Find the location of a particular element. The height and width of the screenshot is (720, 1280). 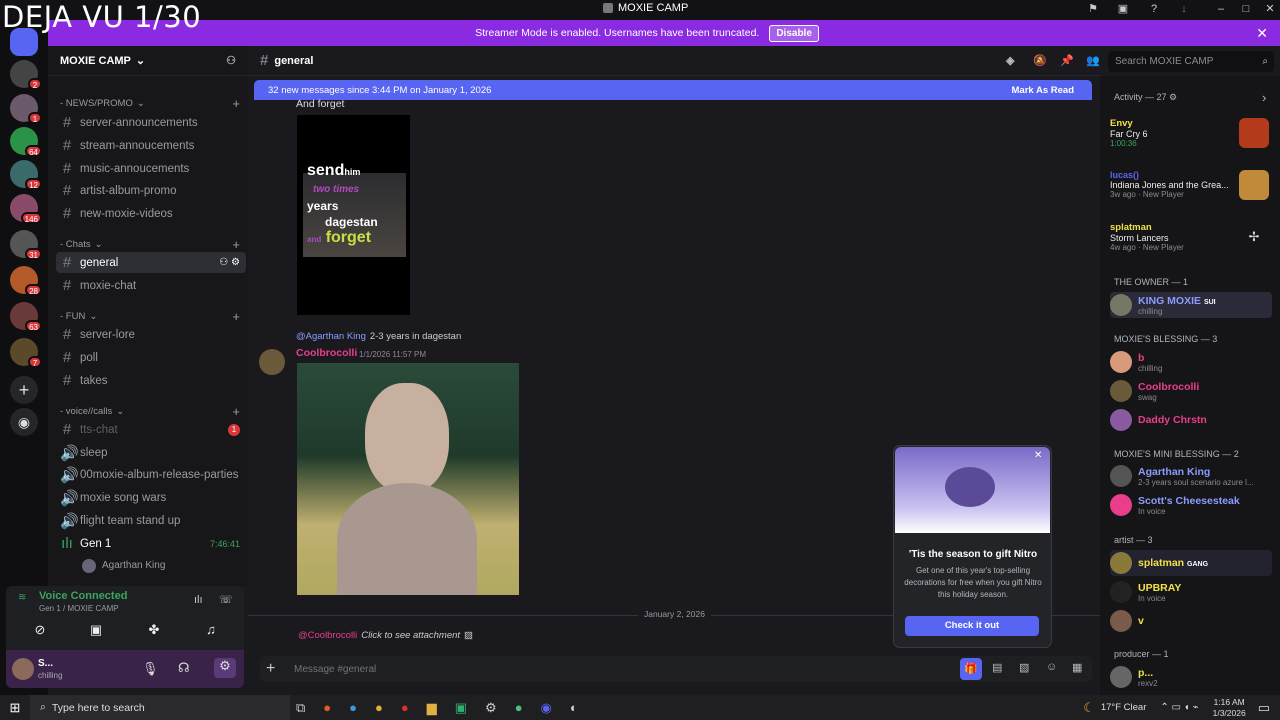

clock: 1:16 AM 1/3/2026 is located at coordinates (1229, 708).